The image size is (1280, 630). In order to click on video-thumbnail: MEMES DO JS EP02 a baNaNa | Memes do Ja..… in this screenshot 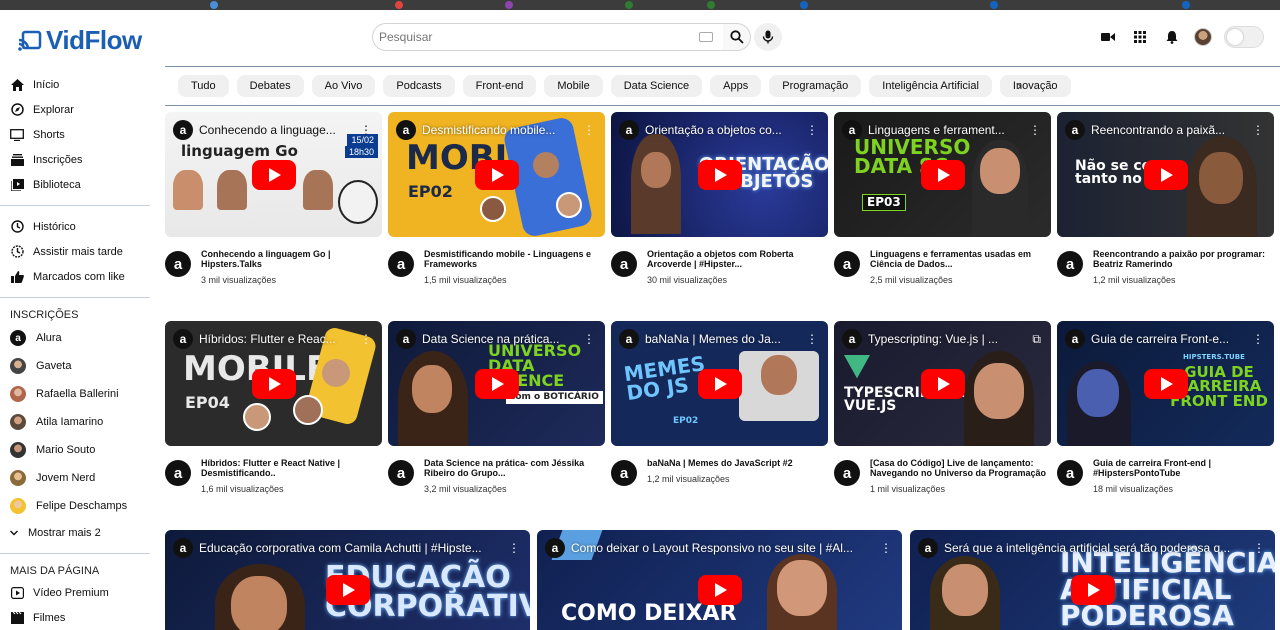, I will do `click(719, 383)`.